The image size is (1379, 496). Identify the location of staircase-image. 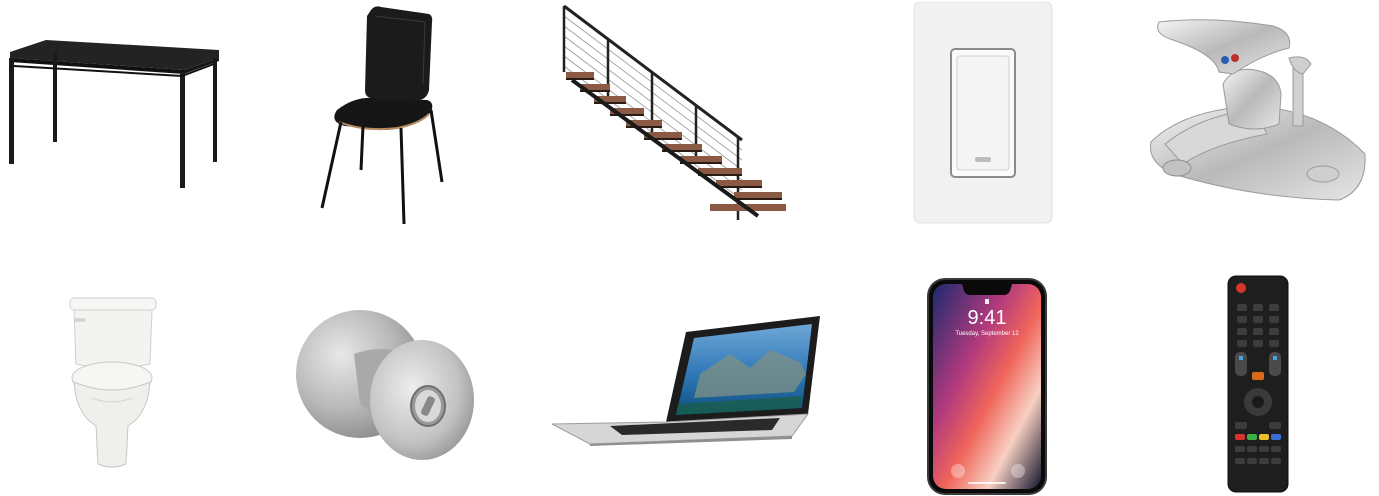
(674, 114).